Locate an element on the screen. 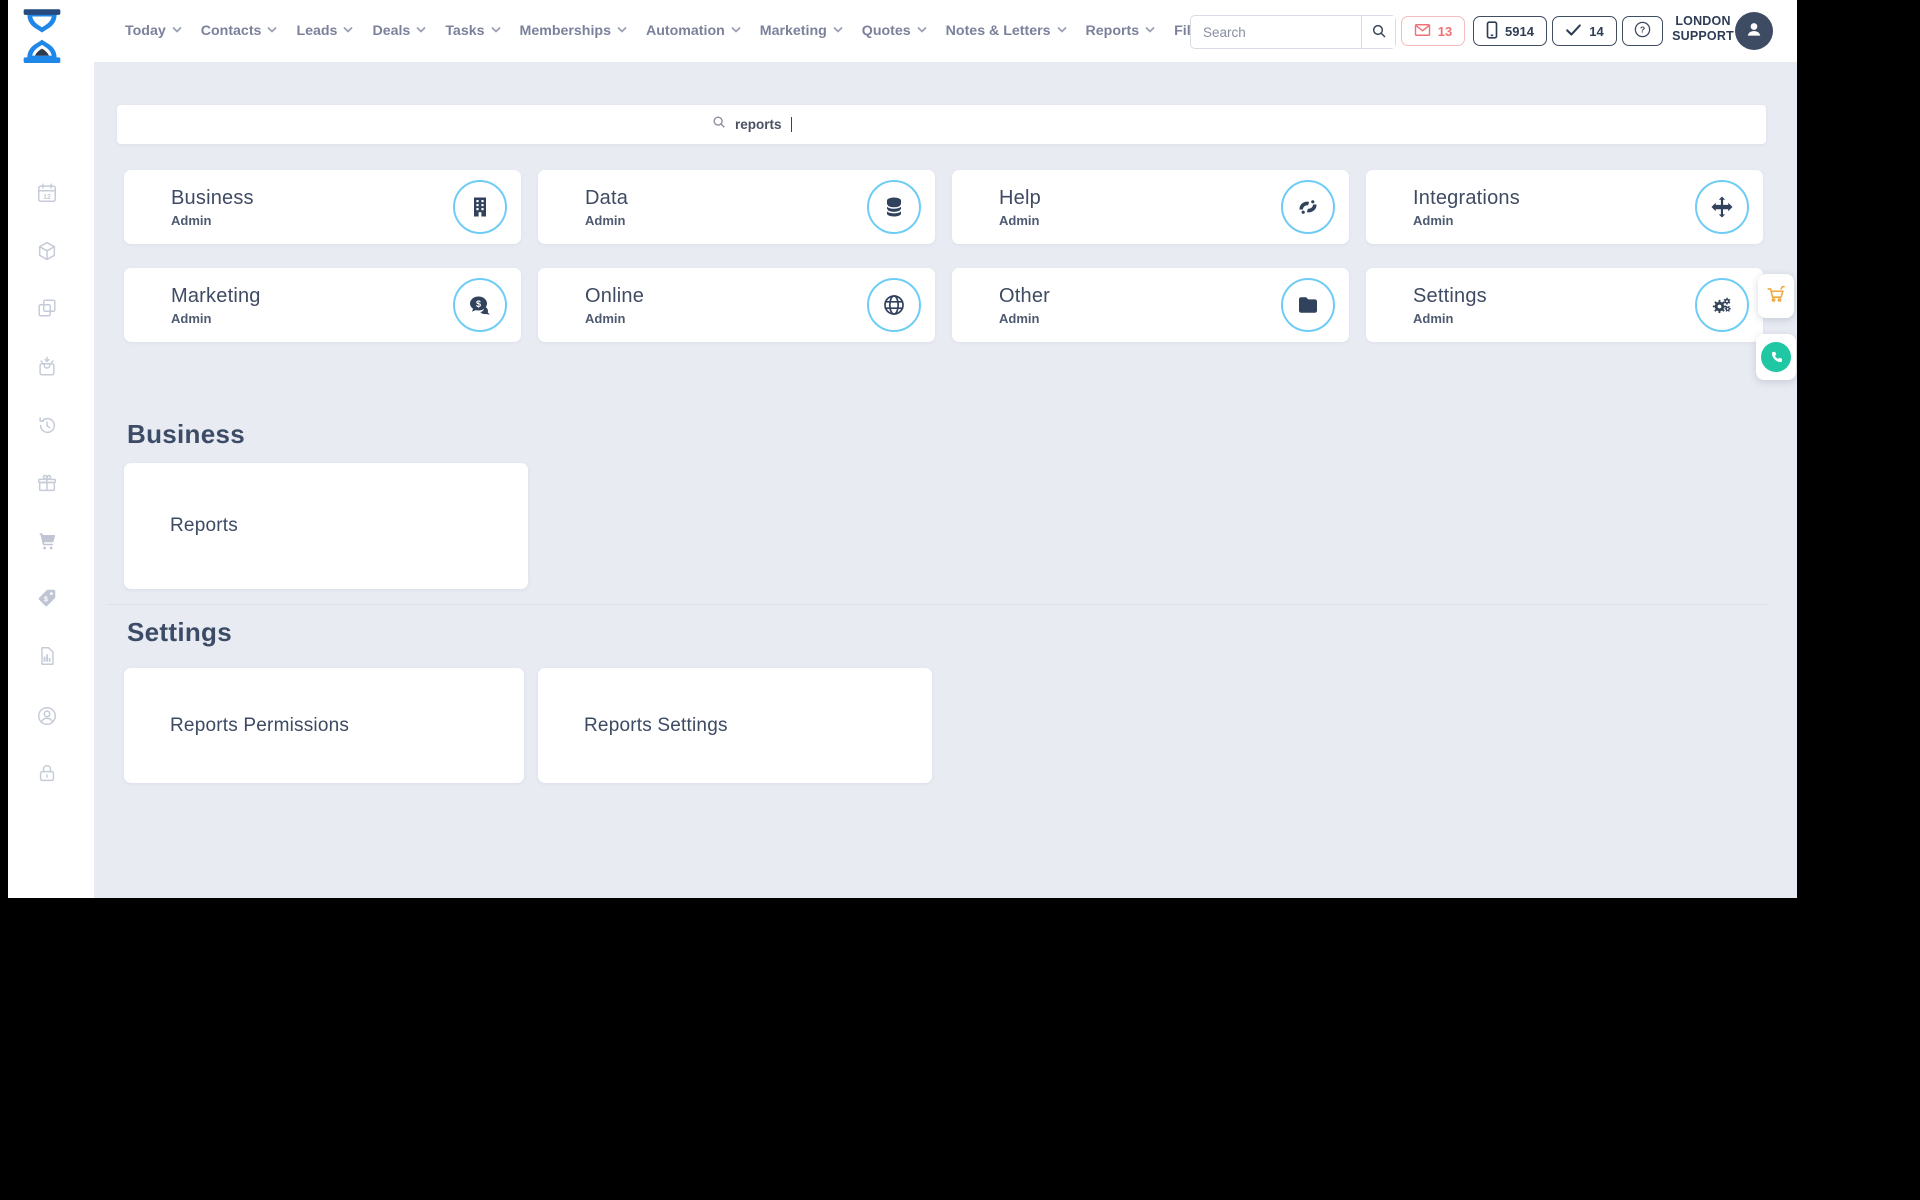  shopping-cart-icon is located at coordinates (1776, 296).